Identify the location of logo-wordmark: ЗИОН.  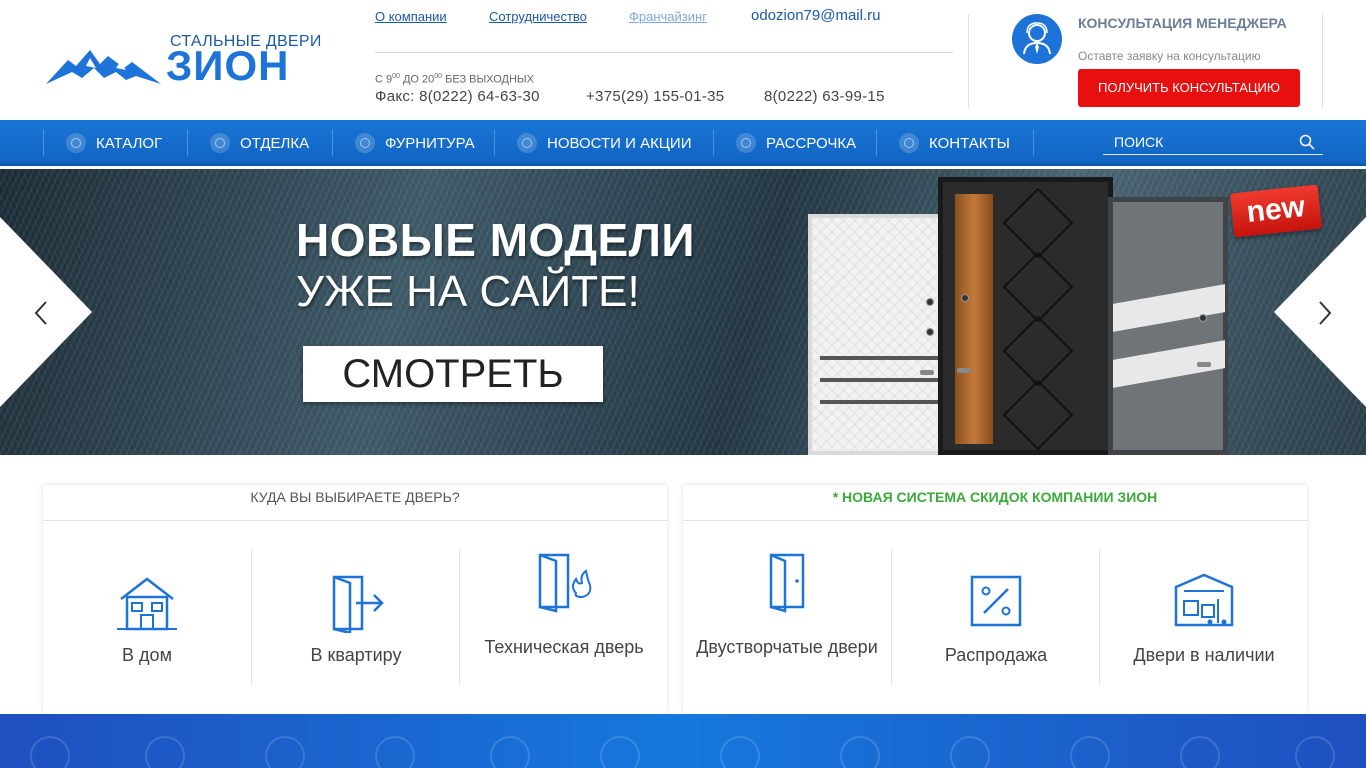
(228, 65).